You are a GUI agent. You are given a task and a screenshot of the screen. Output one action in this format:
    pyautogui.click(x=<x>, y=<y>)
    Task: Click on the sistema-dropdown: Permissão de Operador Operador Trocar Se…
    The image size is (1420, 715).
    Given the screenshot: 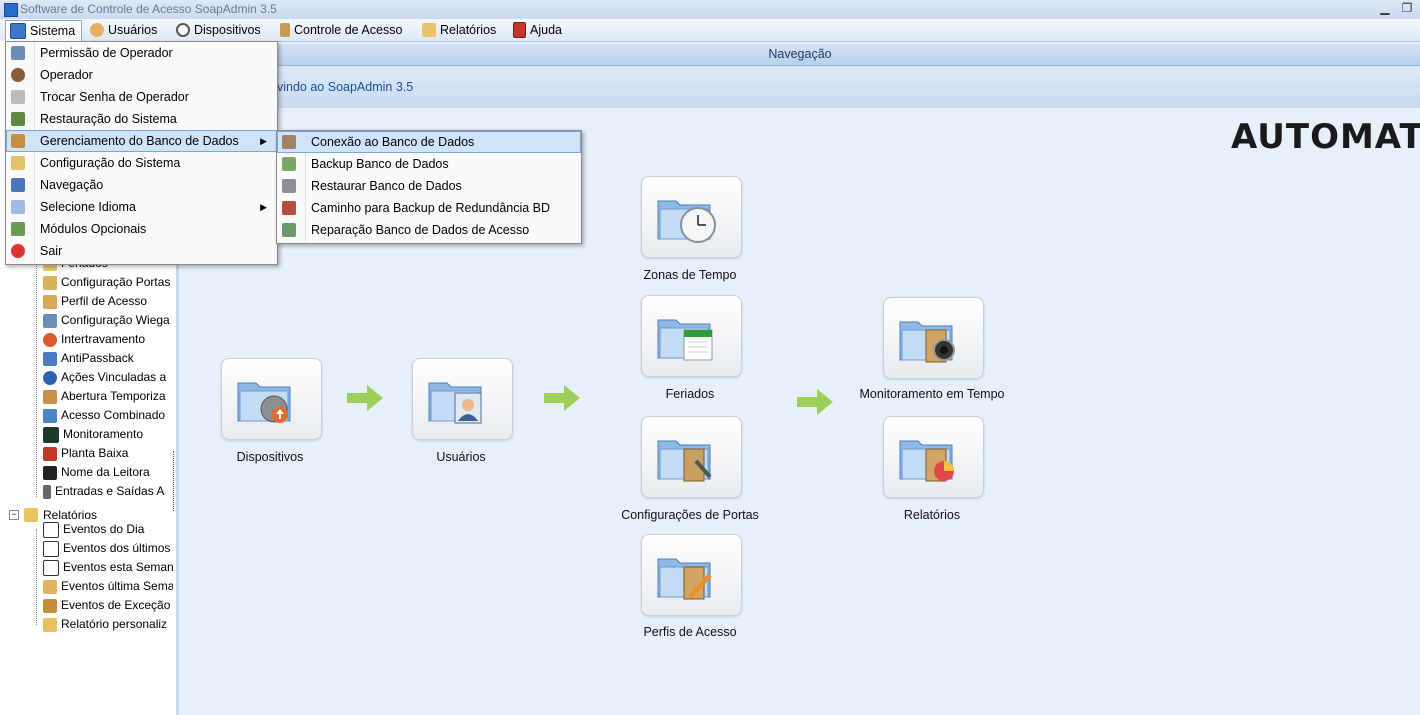 What is the action you would take?
    pyautogui.click(x=141, y=153)
    